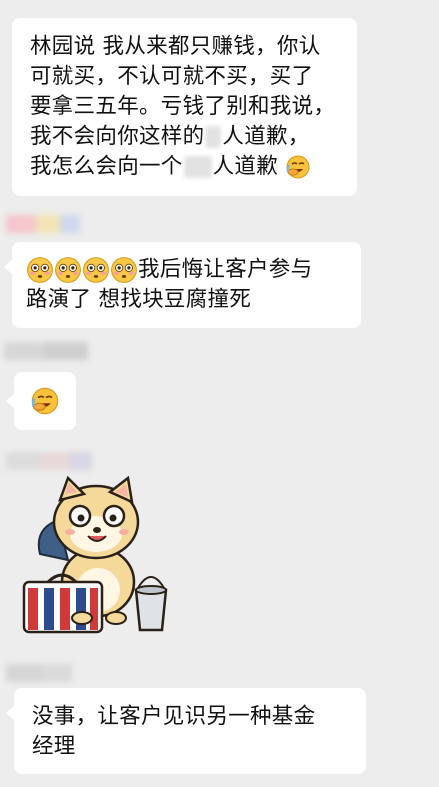 The height and width of the screenshot is (787, 439). Describe the element at coordinates (266, 136) in the screenshot. I see `message-1-line-4-part-b: 人道歉，` at that location.